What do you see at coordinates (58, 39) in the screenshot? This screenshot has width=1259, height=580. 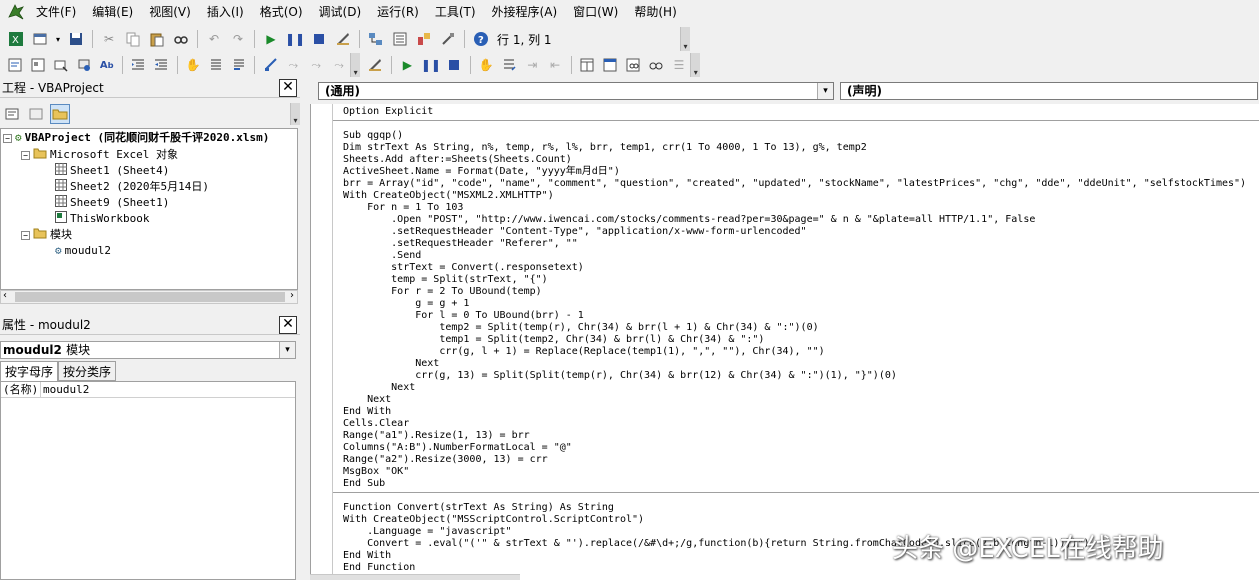 I see `dropdown-arrow-icon: ▾` at bounding box center [58, 39].